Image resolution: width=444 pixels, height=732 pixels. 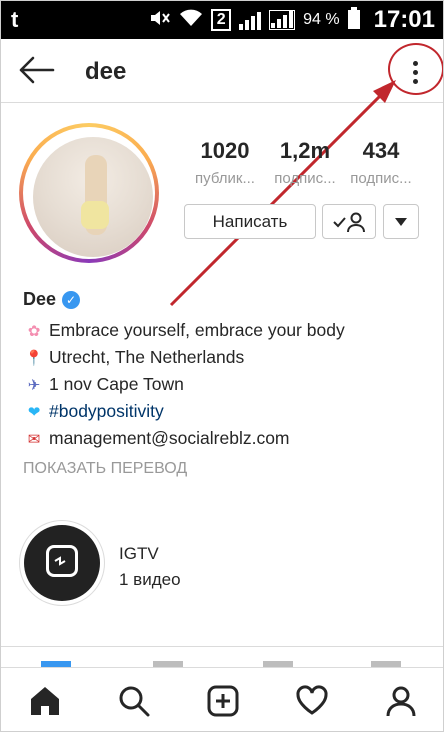 I want to click on back-arrow-icon, so click(x=37, y=70).